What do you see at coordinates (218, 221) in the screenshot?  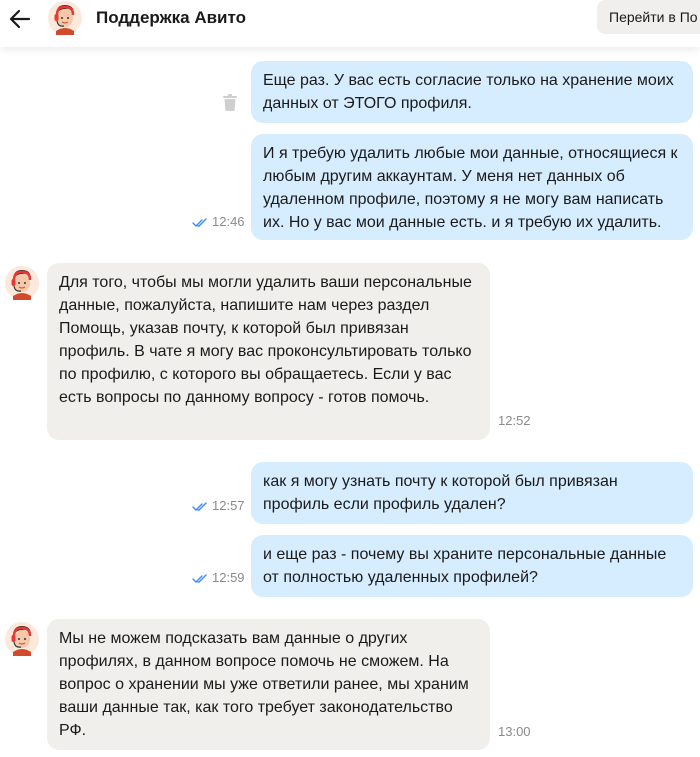 I see `message-time: 12:46` at bounding box center [218, 221].